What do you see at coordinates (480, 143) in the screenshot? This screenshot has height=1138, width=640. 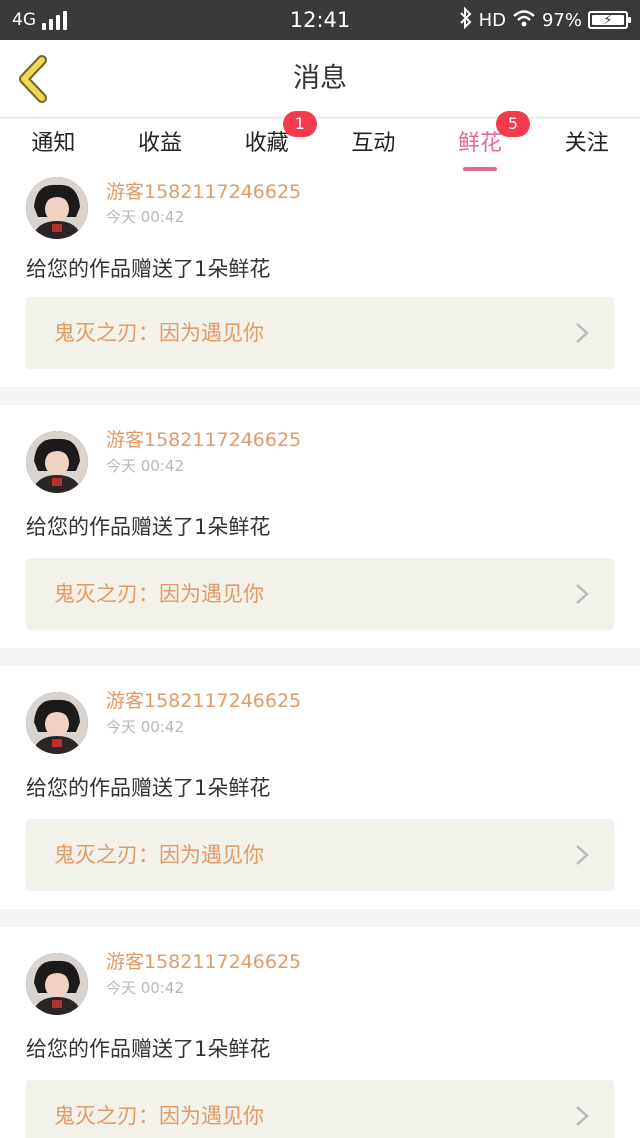 I see `tab-label: 鲜花` at bounding box center [480, 143].